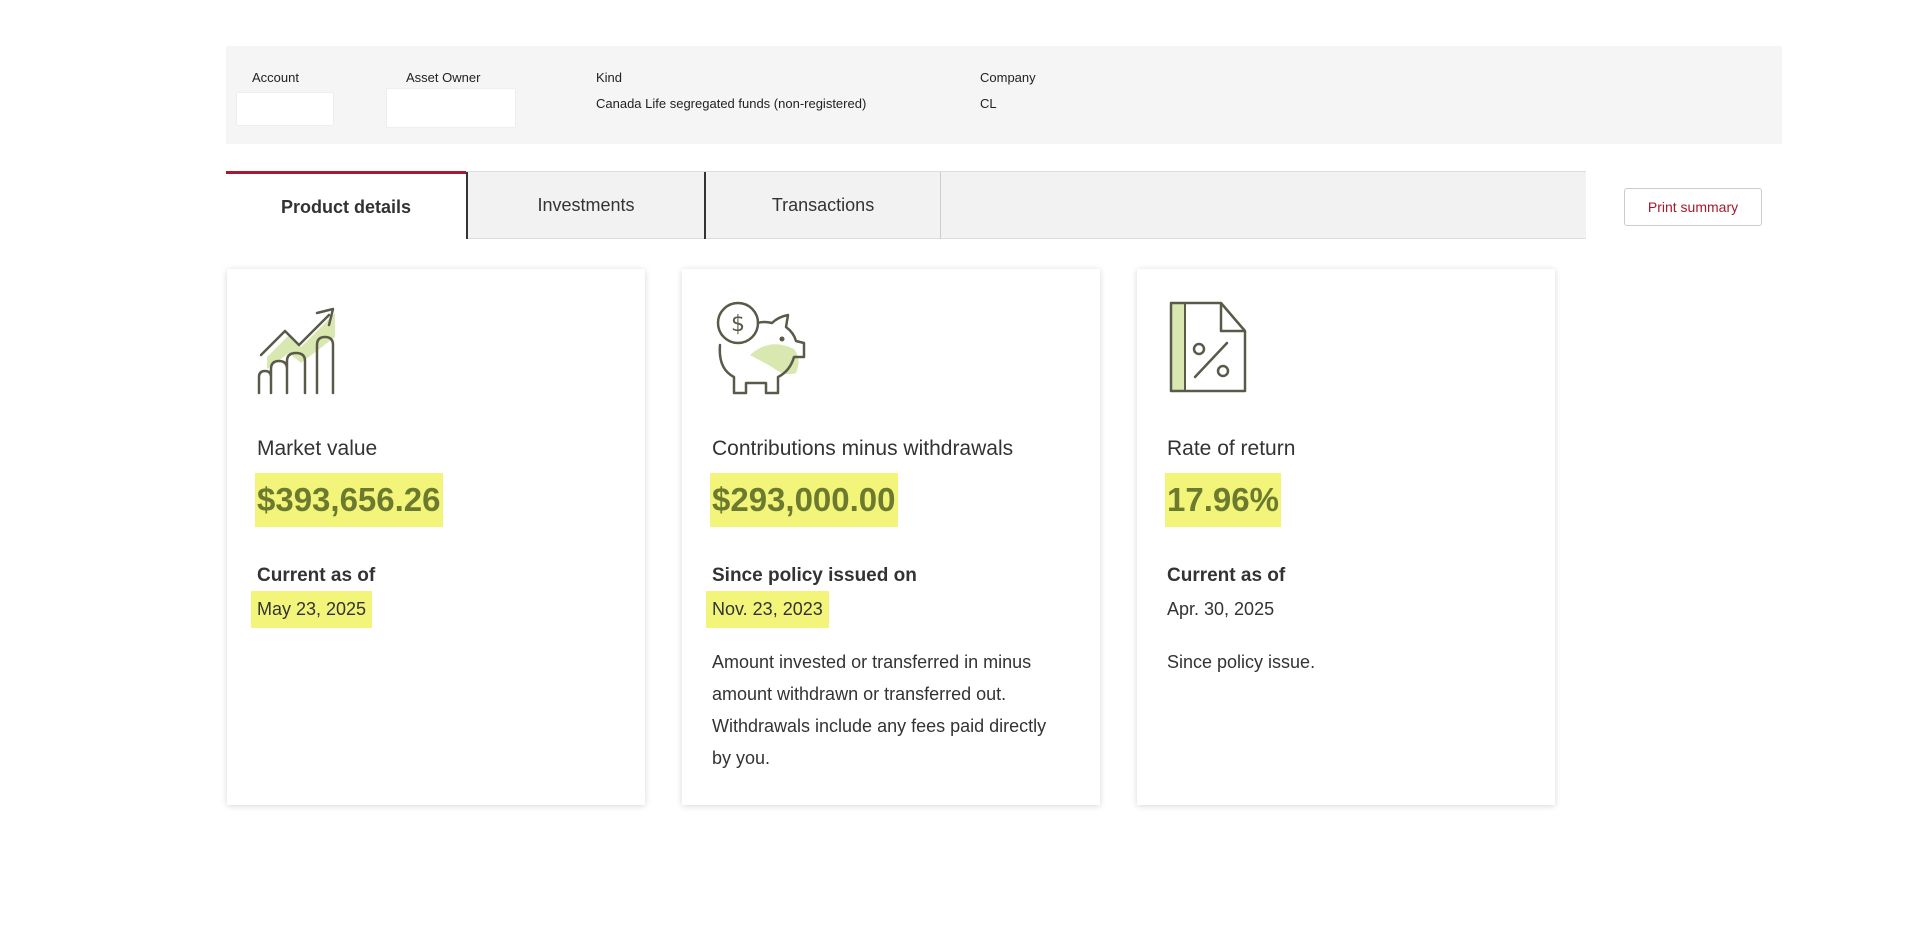  What do you see at coordinates (1008, 91) in the screenshot?
I see `company-field: Company CL` at bounding box center [1008, 91].